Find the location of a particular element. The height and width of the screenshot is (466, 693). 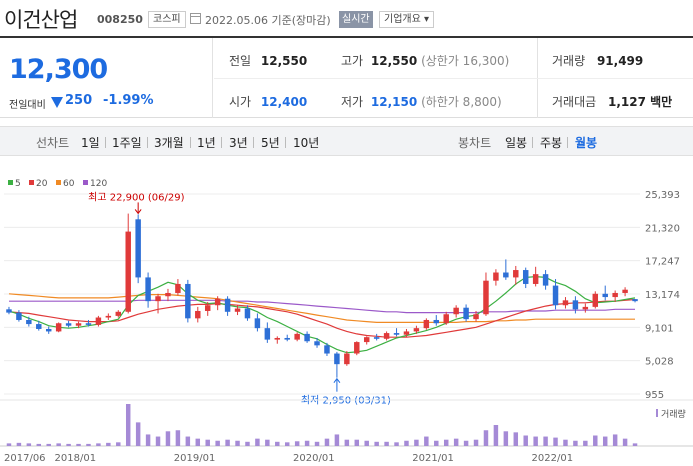

tab-weekly: 주봉 is located at coordinates (551, 142).